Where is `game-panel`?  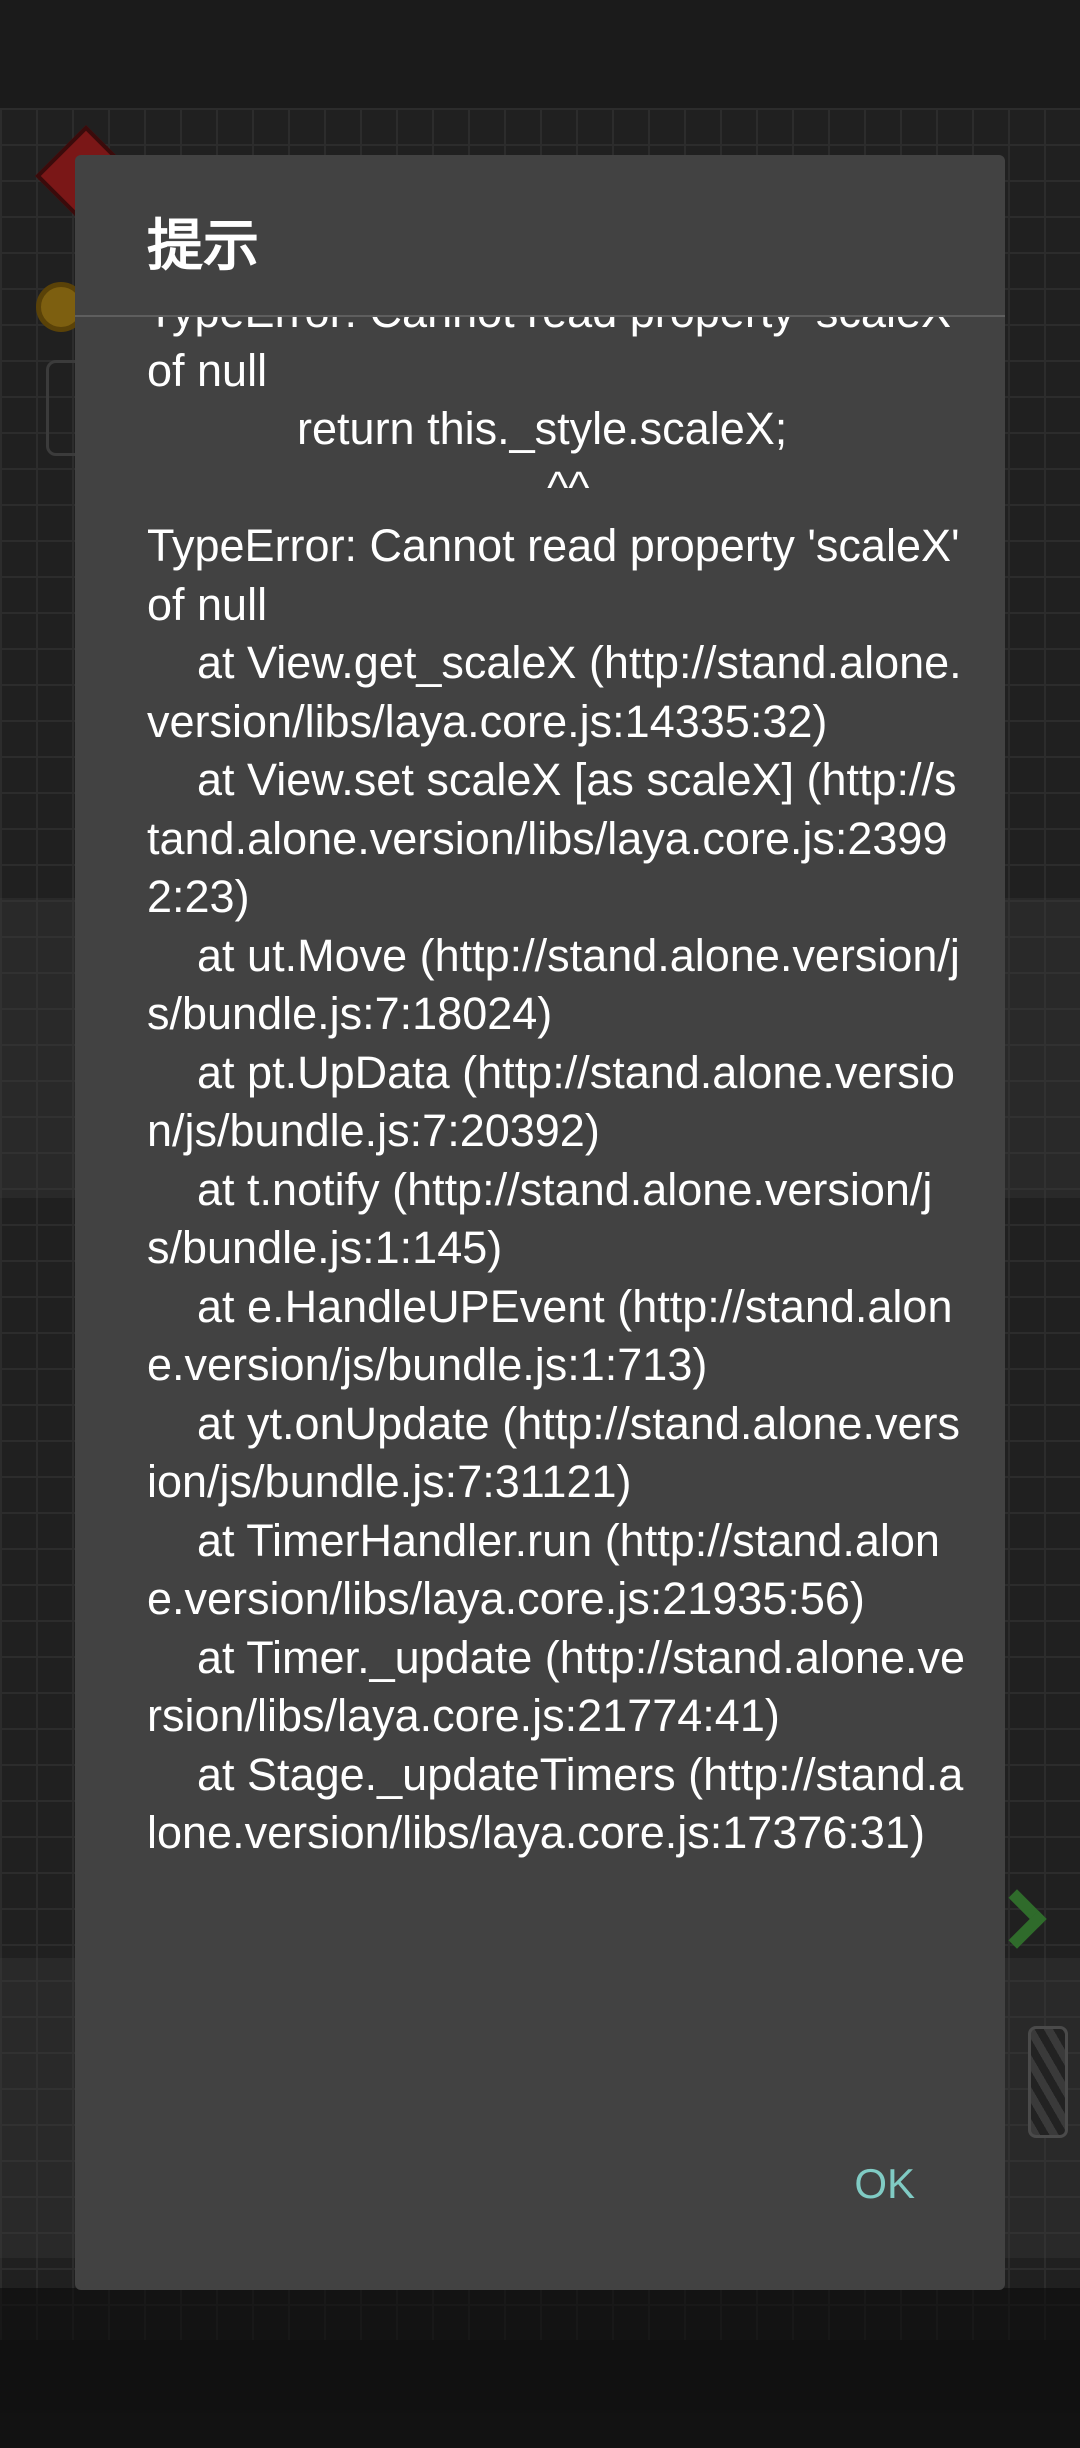
game-panel is located at coordinates (540, 2368).